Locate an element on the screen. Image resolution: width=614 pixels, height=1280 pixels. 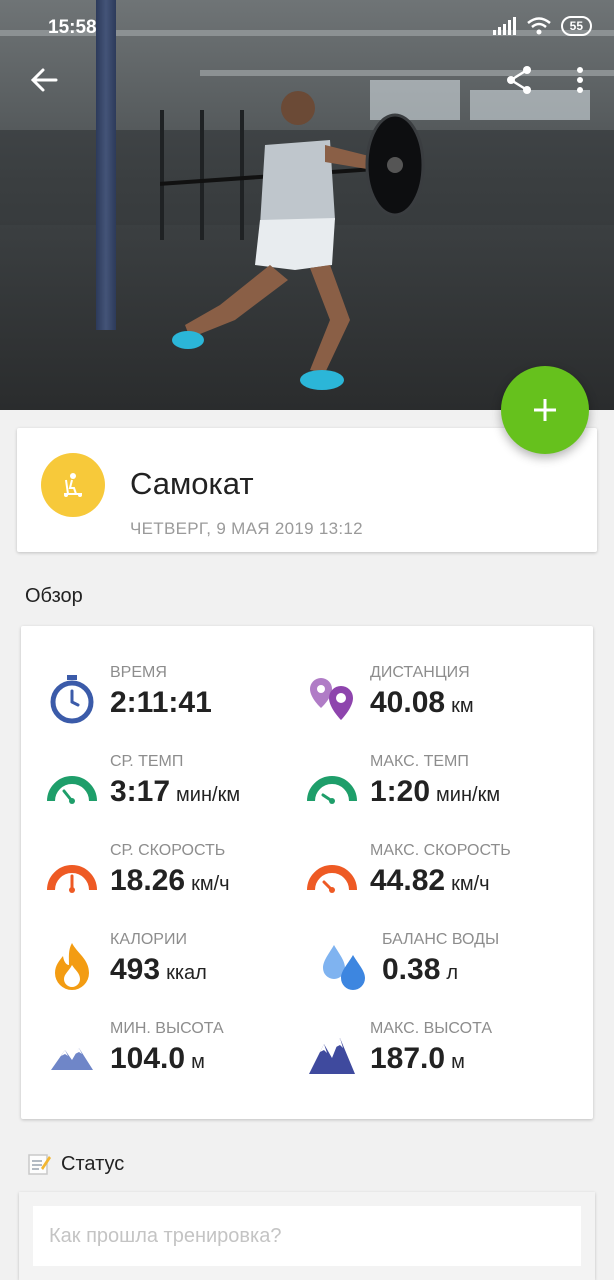
status-icons: 55 is located at coordinates (542, 26).